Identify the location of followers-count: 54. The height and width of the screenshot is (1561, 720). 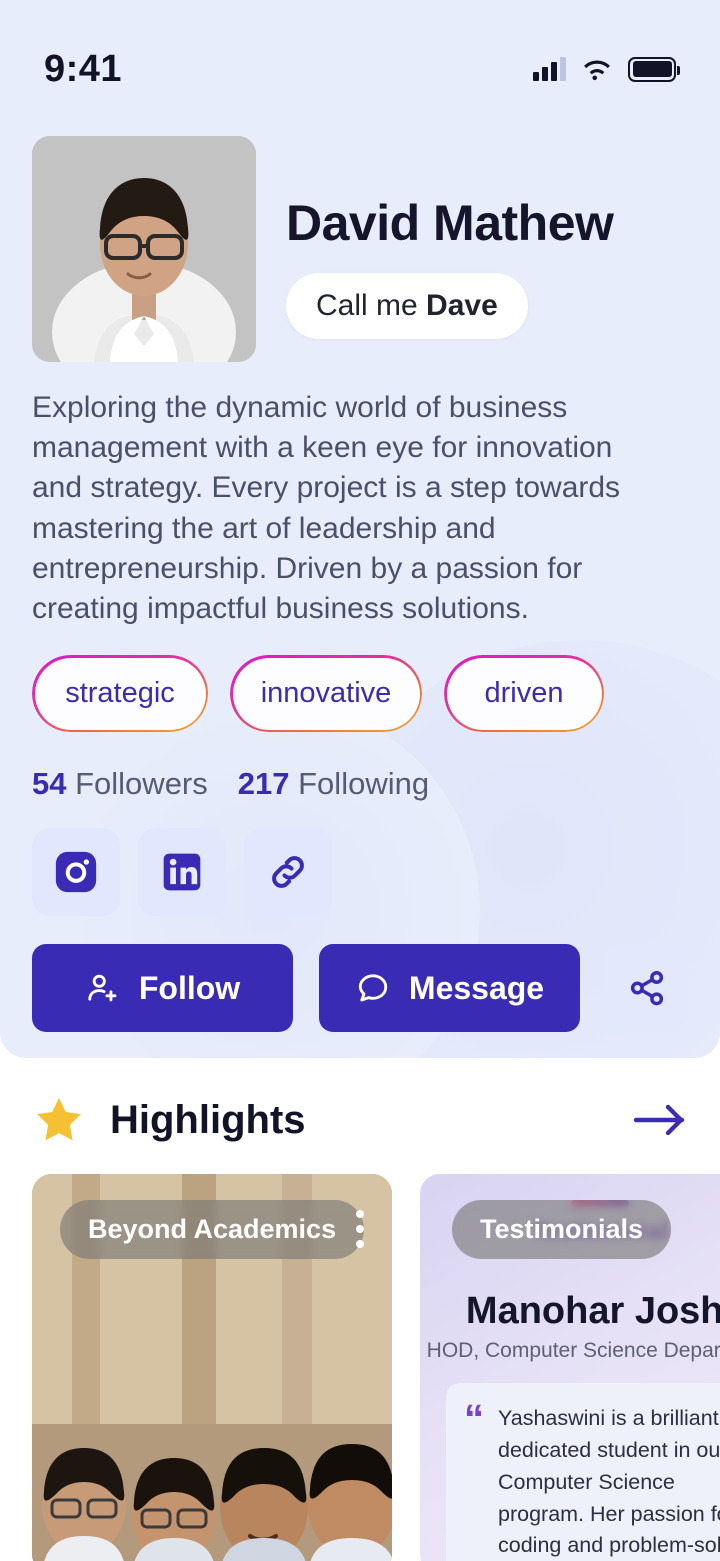
(49, 784).